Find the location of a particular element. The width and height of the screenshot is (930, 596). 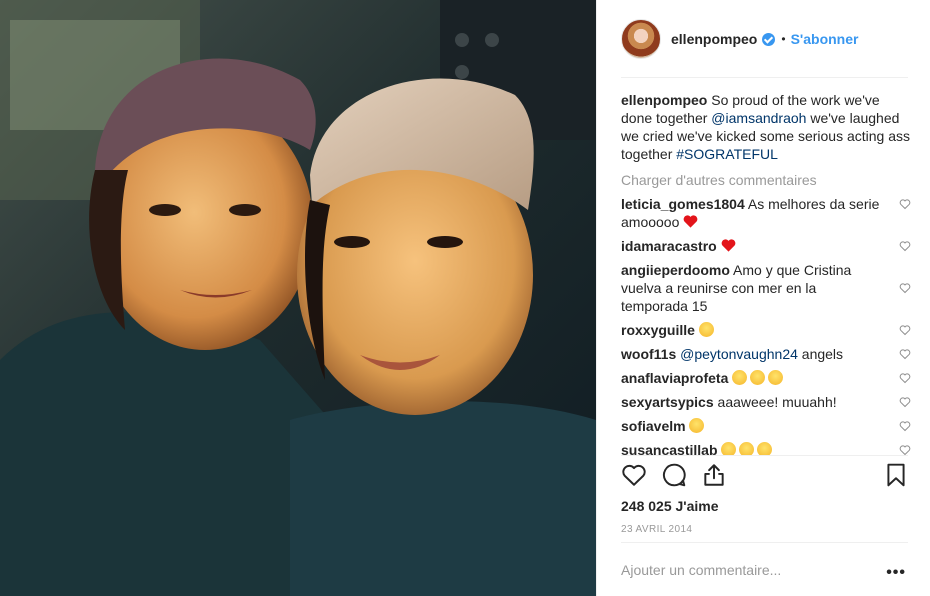

comment-username: sofiavelm is located at coordinates (653, 426).